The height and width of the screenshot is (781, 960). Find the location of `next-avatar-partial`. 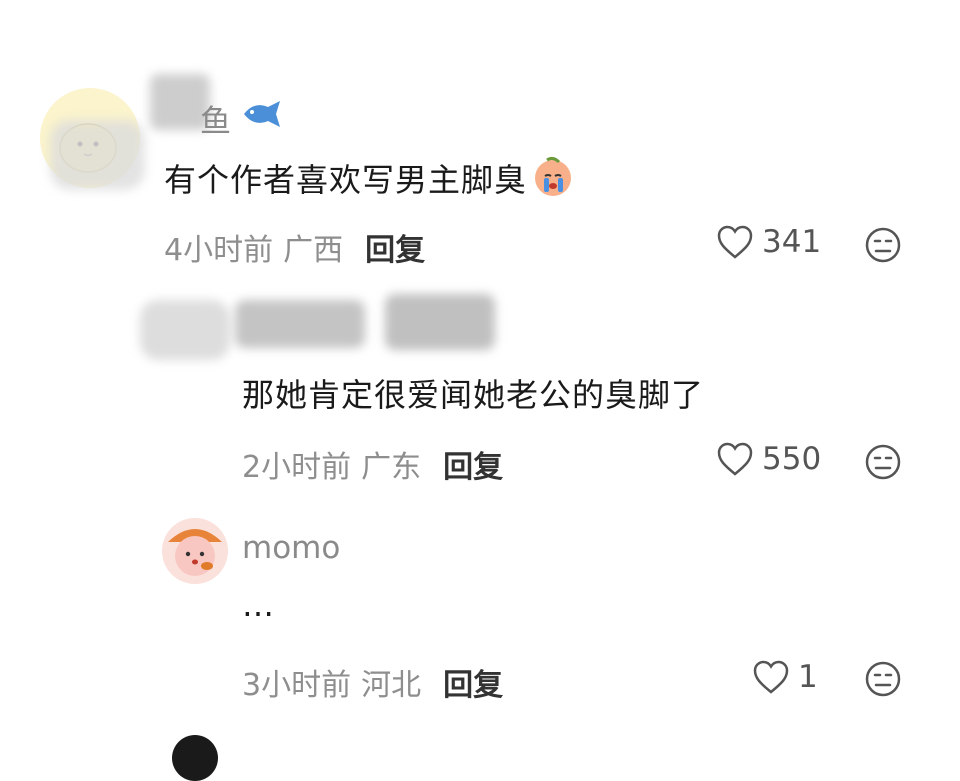

next-avatar-partial is located at coordinates (195, 758).